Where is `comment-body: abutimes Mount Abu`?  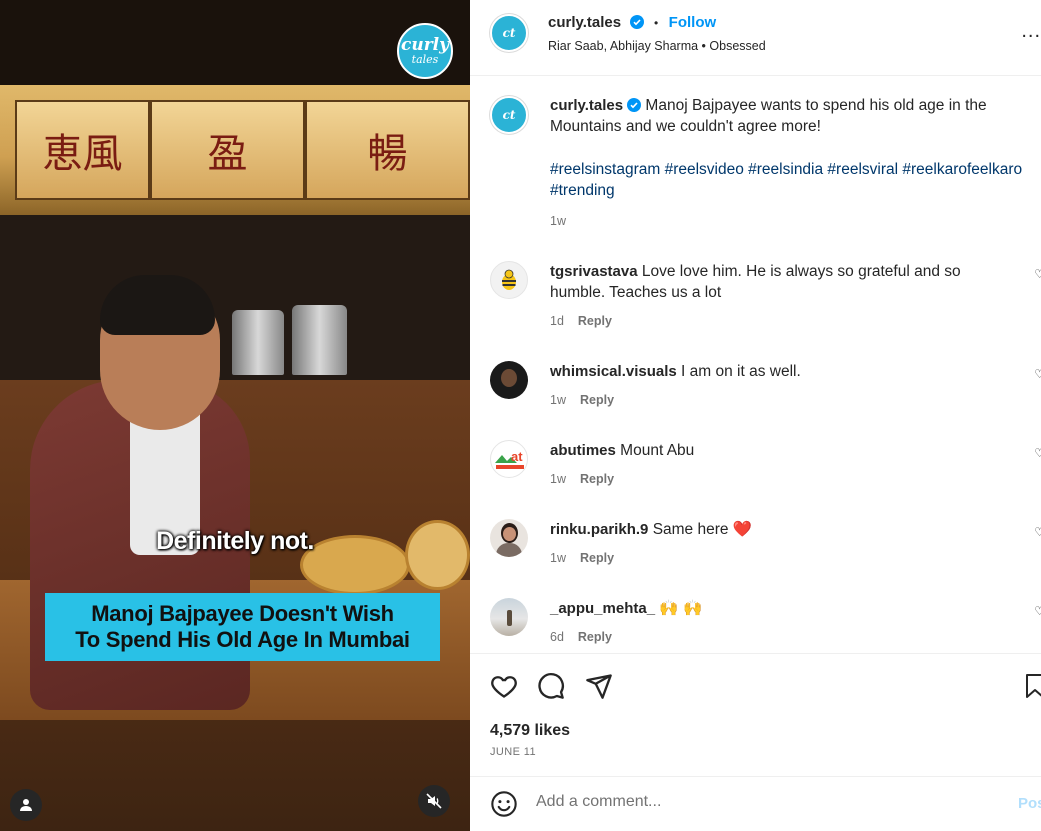 comment-body: abutimes Mount Abu is located at coordinates (775, 450).